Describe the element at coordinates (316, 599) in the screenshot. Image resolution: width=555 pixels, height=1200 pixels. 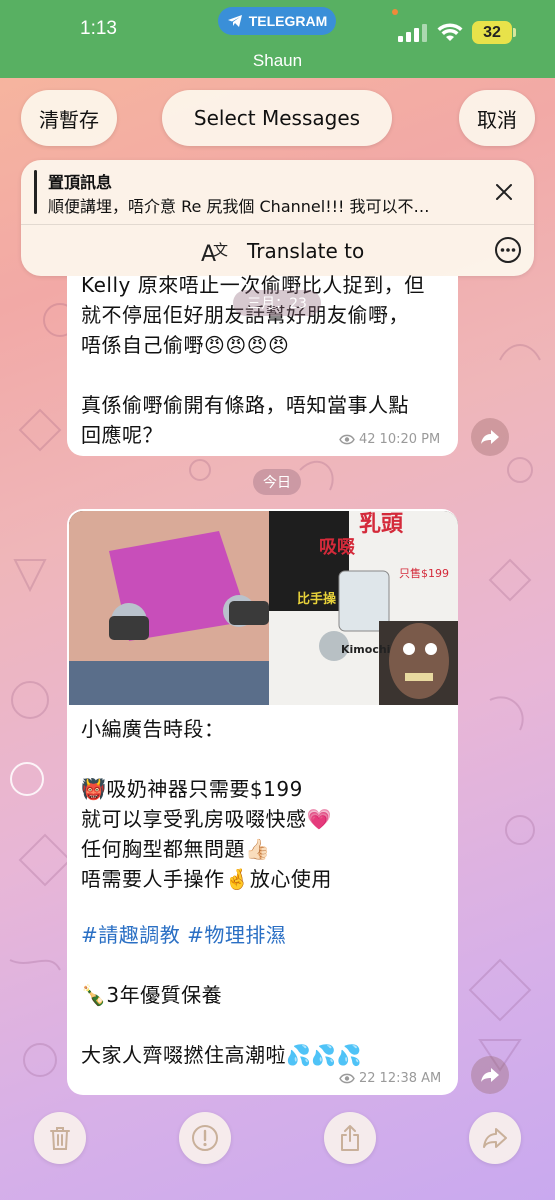
I see `photo-text-free-hands: 比手操` at that location.